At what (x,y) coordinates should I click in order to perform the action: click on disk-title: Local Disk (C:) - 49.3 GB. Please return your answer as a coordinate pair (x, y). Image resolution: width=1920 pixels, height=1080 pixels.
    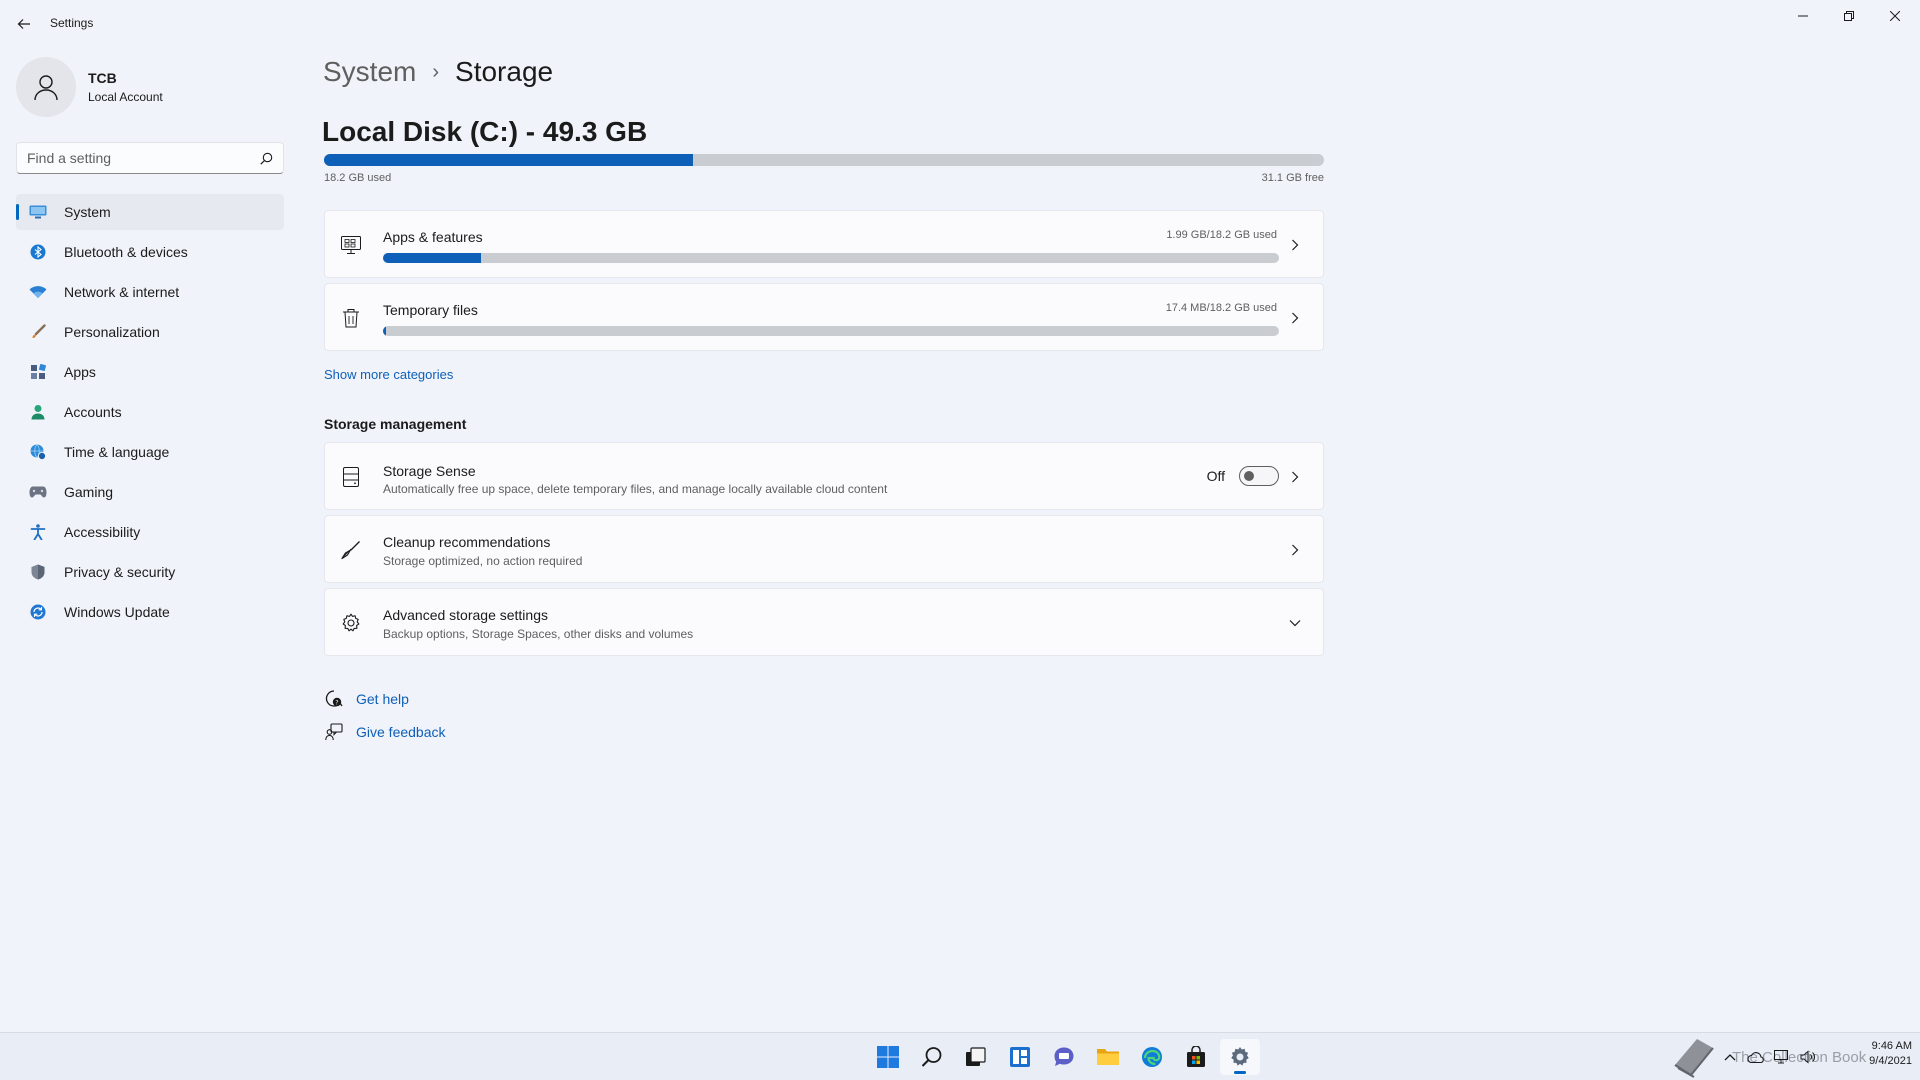
    Looking at the image, I should click on (485, 131).